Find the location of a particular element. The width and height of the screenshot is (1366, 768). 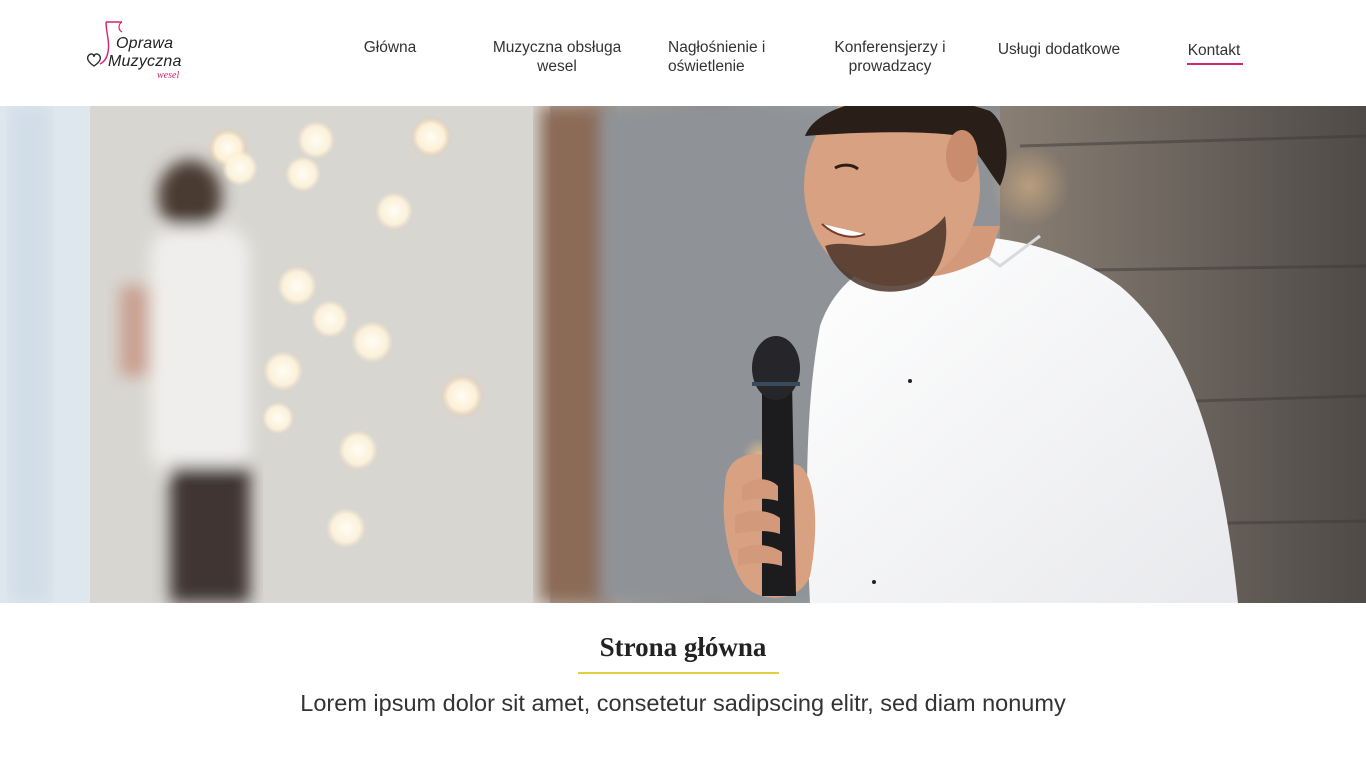

logo-text-wesel: wesel is located at coordinates (168, 75).